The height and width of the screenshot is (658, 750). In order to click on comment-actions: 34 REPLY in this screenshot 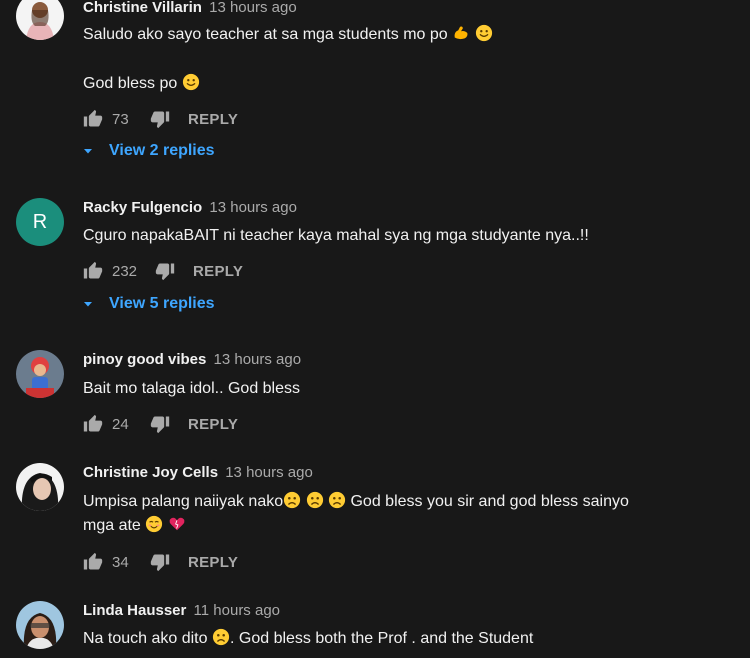, I will do `click(160, 562)`.